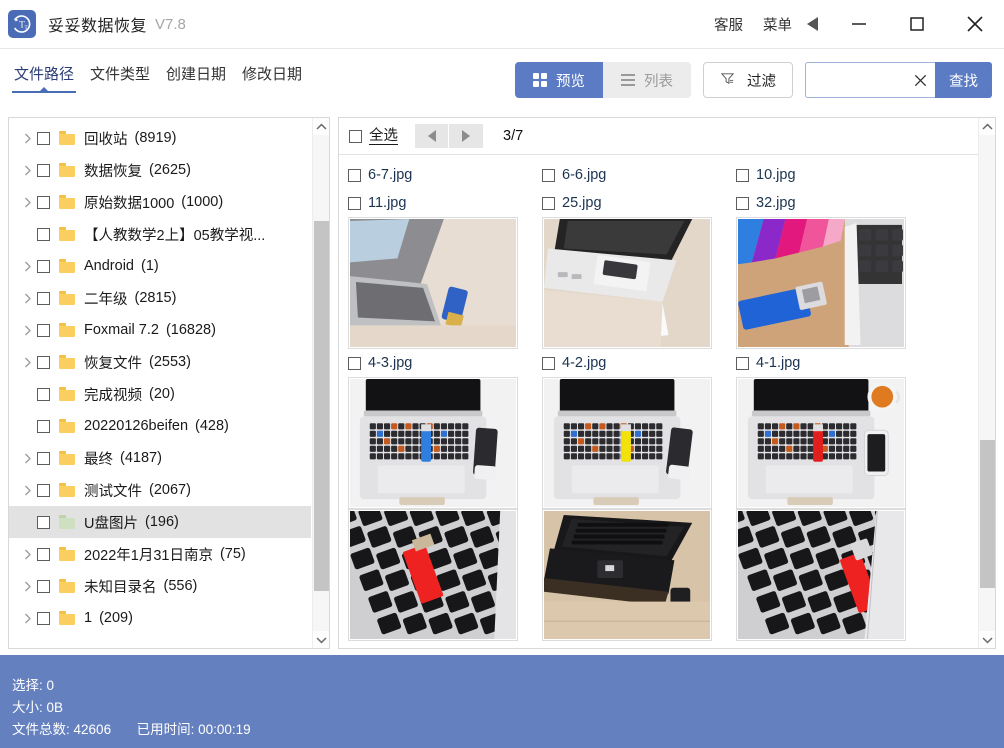  I want to click on file-cell: 6-7.jpg, so click(443, 175).